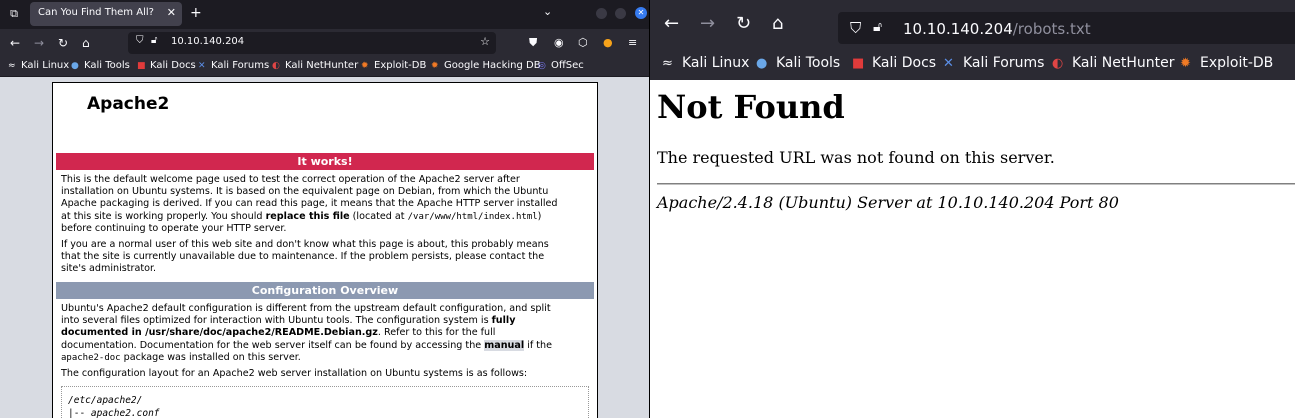 Image resolution: width=1295 pixels, height=418 pixels. What do you see at coordinates (96, 12) in the screenshot?
I see `tab-title: Can You Find Them All?` at bounding box center [96, 12].